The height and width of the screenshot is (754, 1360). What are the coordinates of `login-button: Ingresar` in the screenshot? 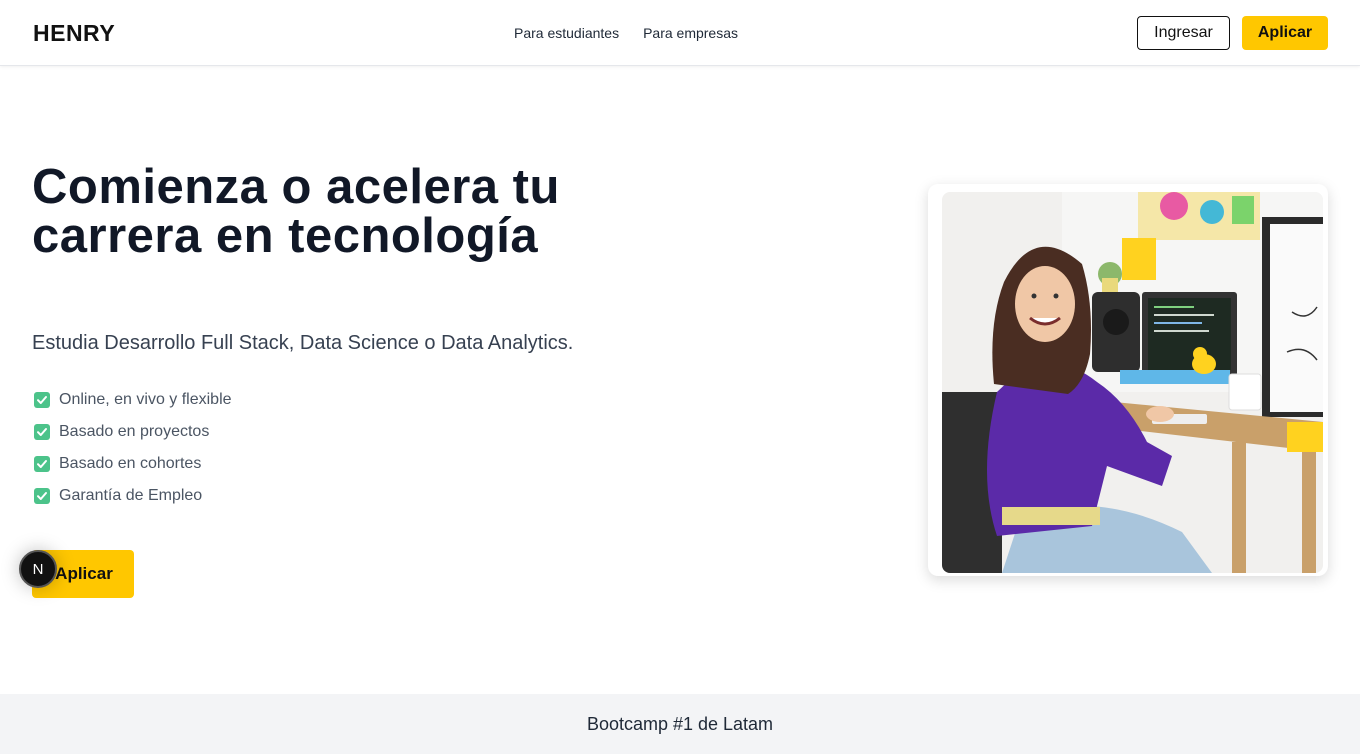 It's located at (1183, 33).